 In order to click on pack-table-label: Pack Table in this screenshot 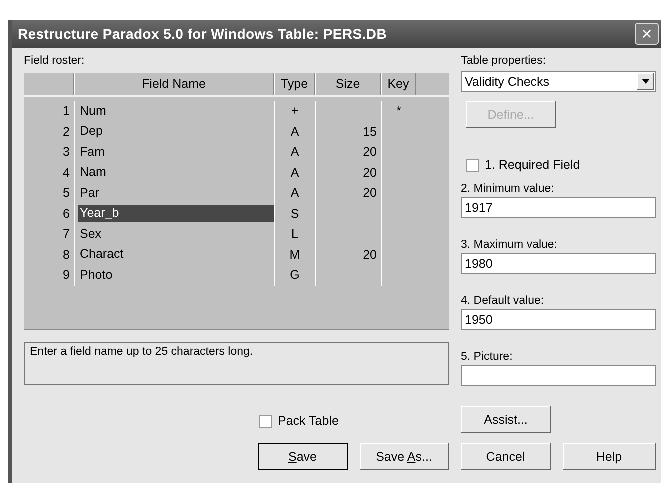, I will do `click(308, 421)`.